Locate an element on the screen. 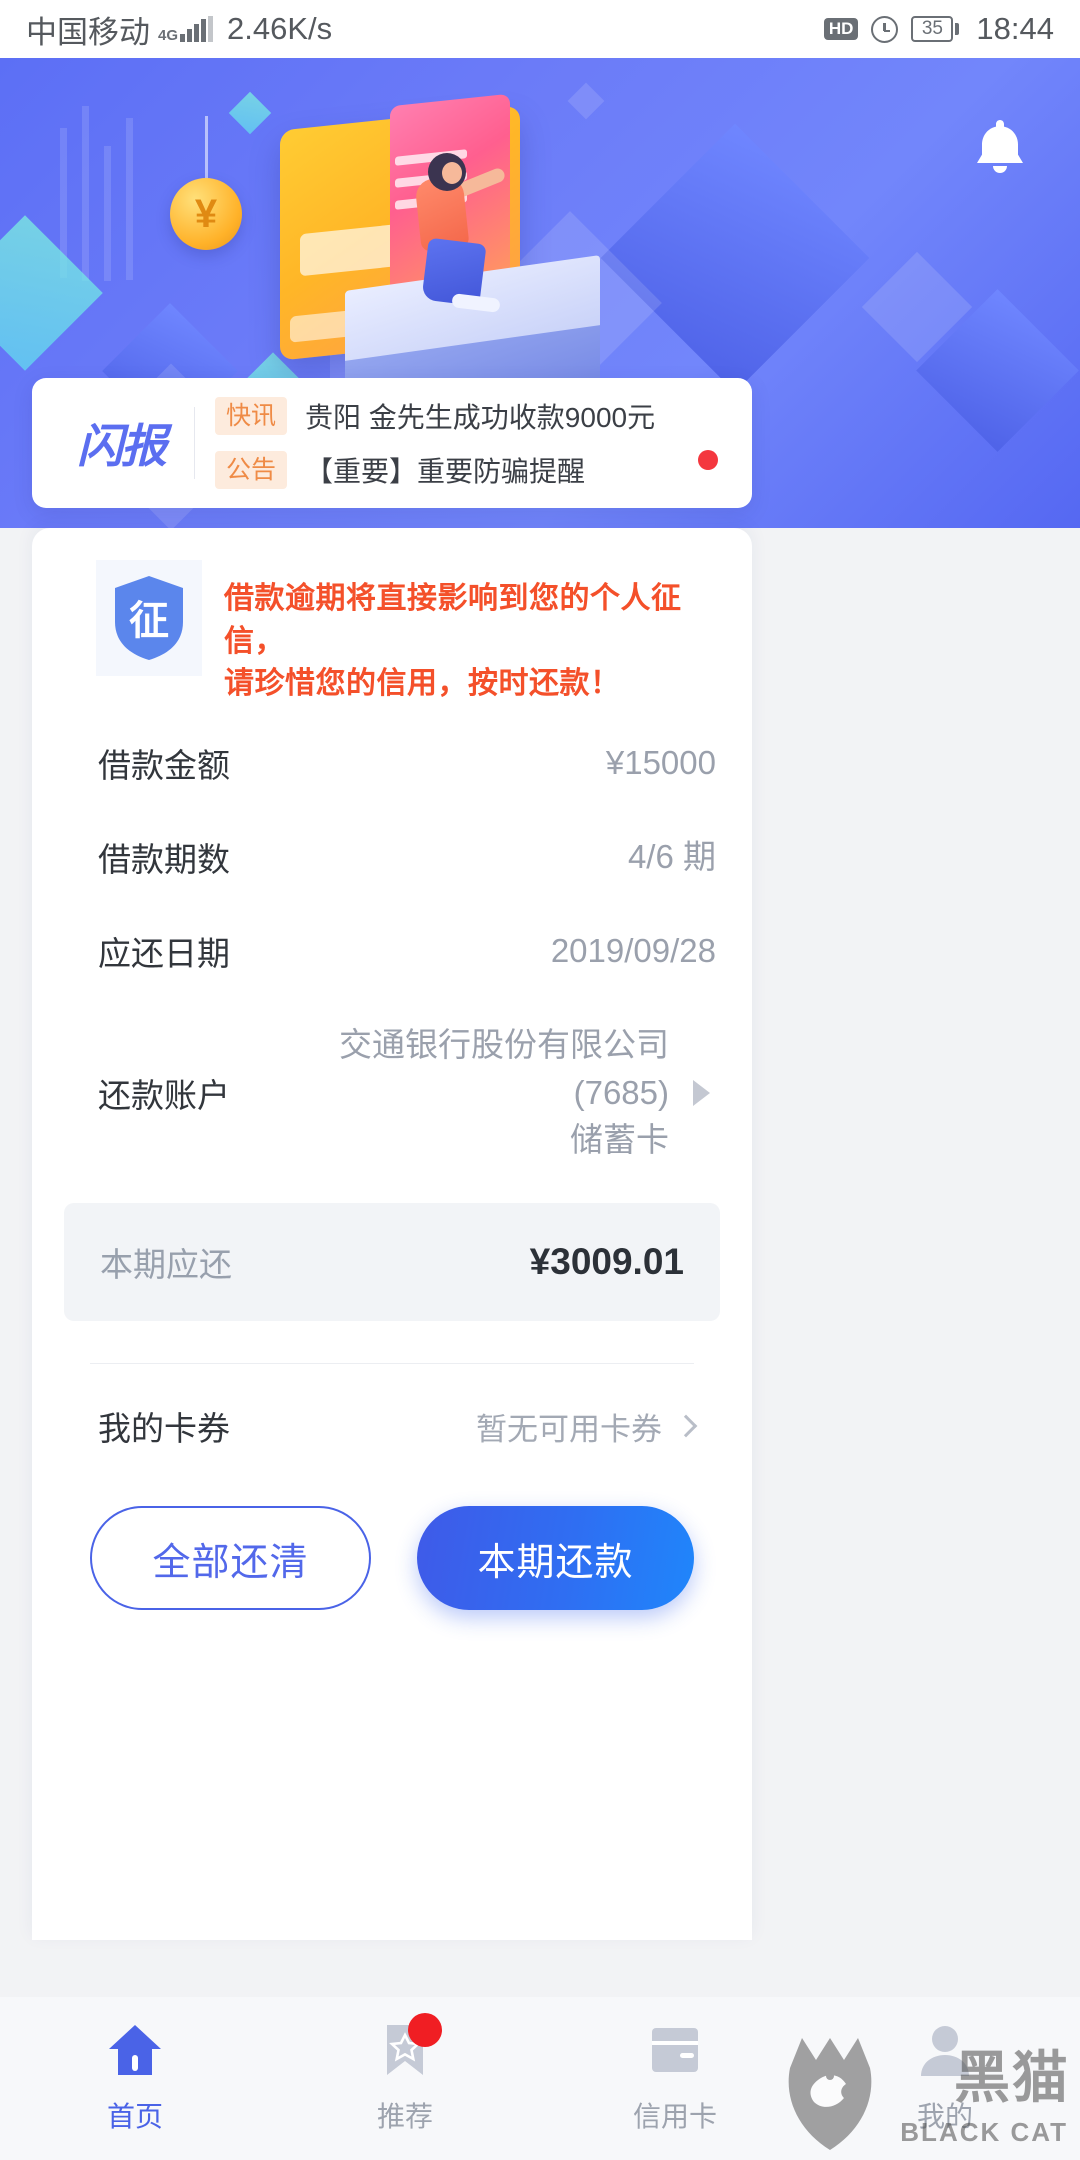 The width and height of the screenshot is (1080, 2160). status-bar-left: 中国移动 4G 2.46K/s is located at coordinates (179, 29).